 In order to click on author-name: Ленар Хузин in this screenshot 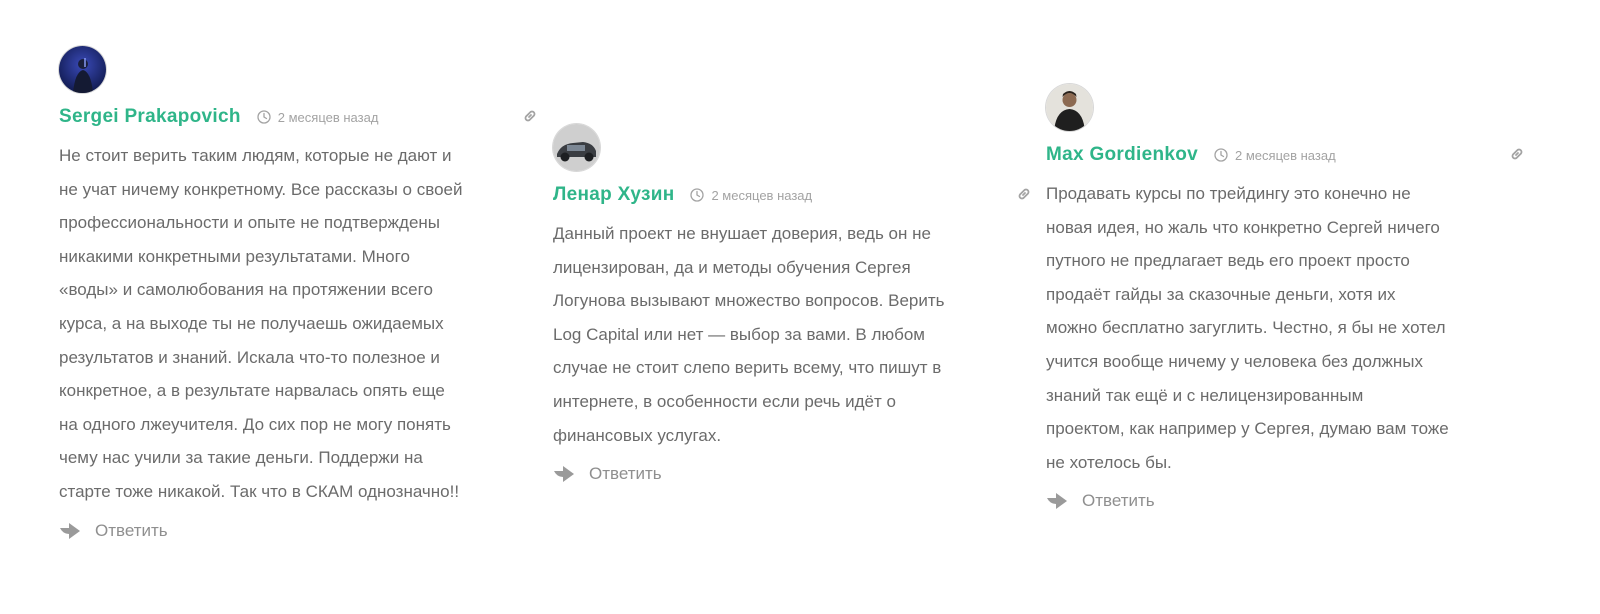, I will do `click(613, 195)`.